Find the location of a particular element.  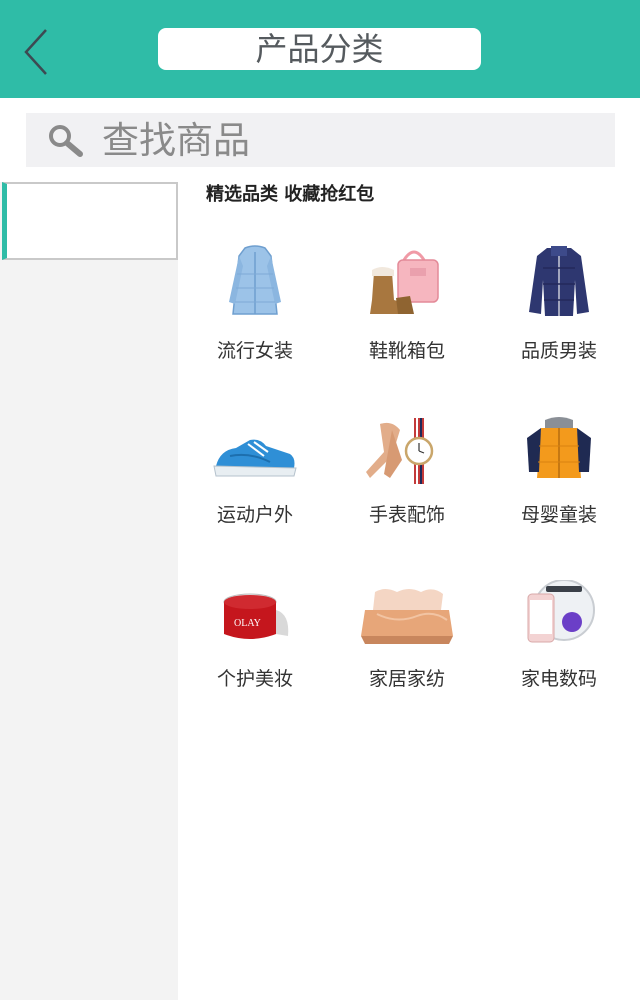

header-bar: 产品分类 is located at coordinates (320, 49).